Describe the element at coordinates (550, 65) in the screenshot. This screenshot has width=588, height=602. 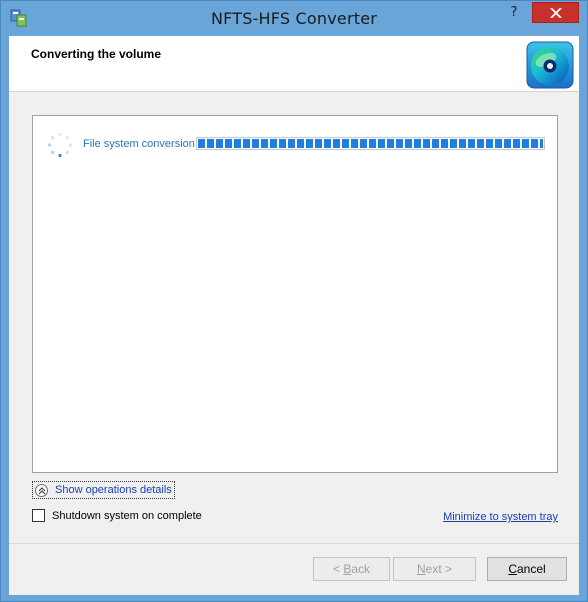
I see `disc-icon` at that location.